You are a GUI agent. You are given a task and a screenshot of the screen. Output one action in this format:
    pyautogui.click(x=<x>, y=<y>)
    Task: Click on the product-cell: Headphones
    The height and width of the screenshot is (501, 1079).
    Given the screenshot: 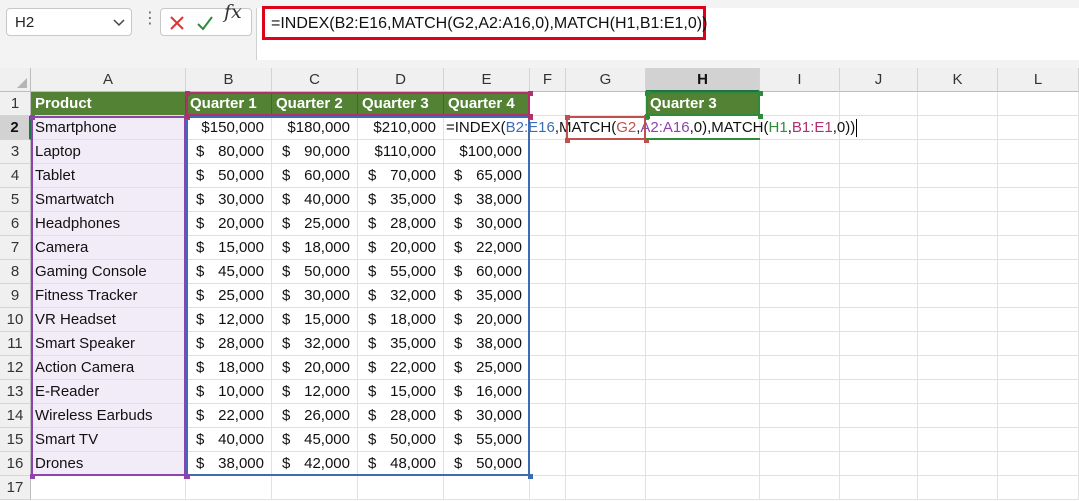 What is the action you would take?
    pyautogui.click(x=108, y=224)
    